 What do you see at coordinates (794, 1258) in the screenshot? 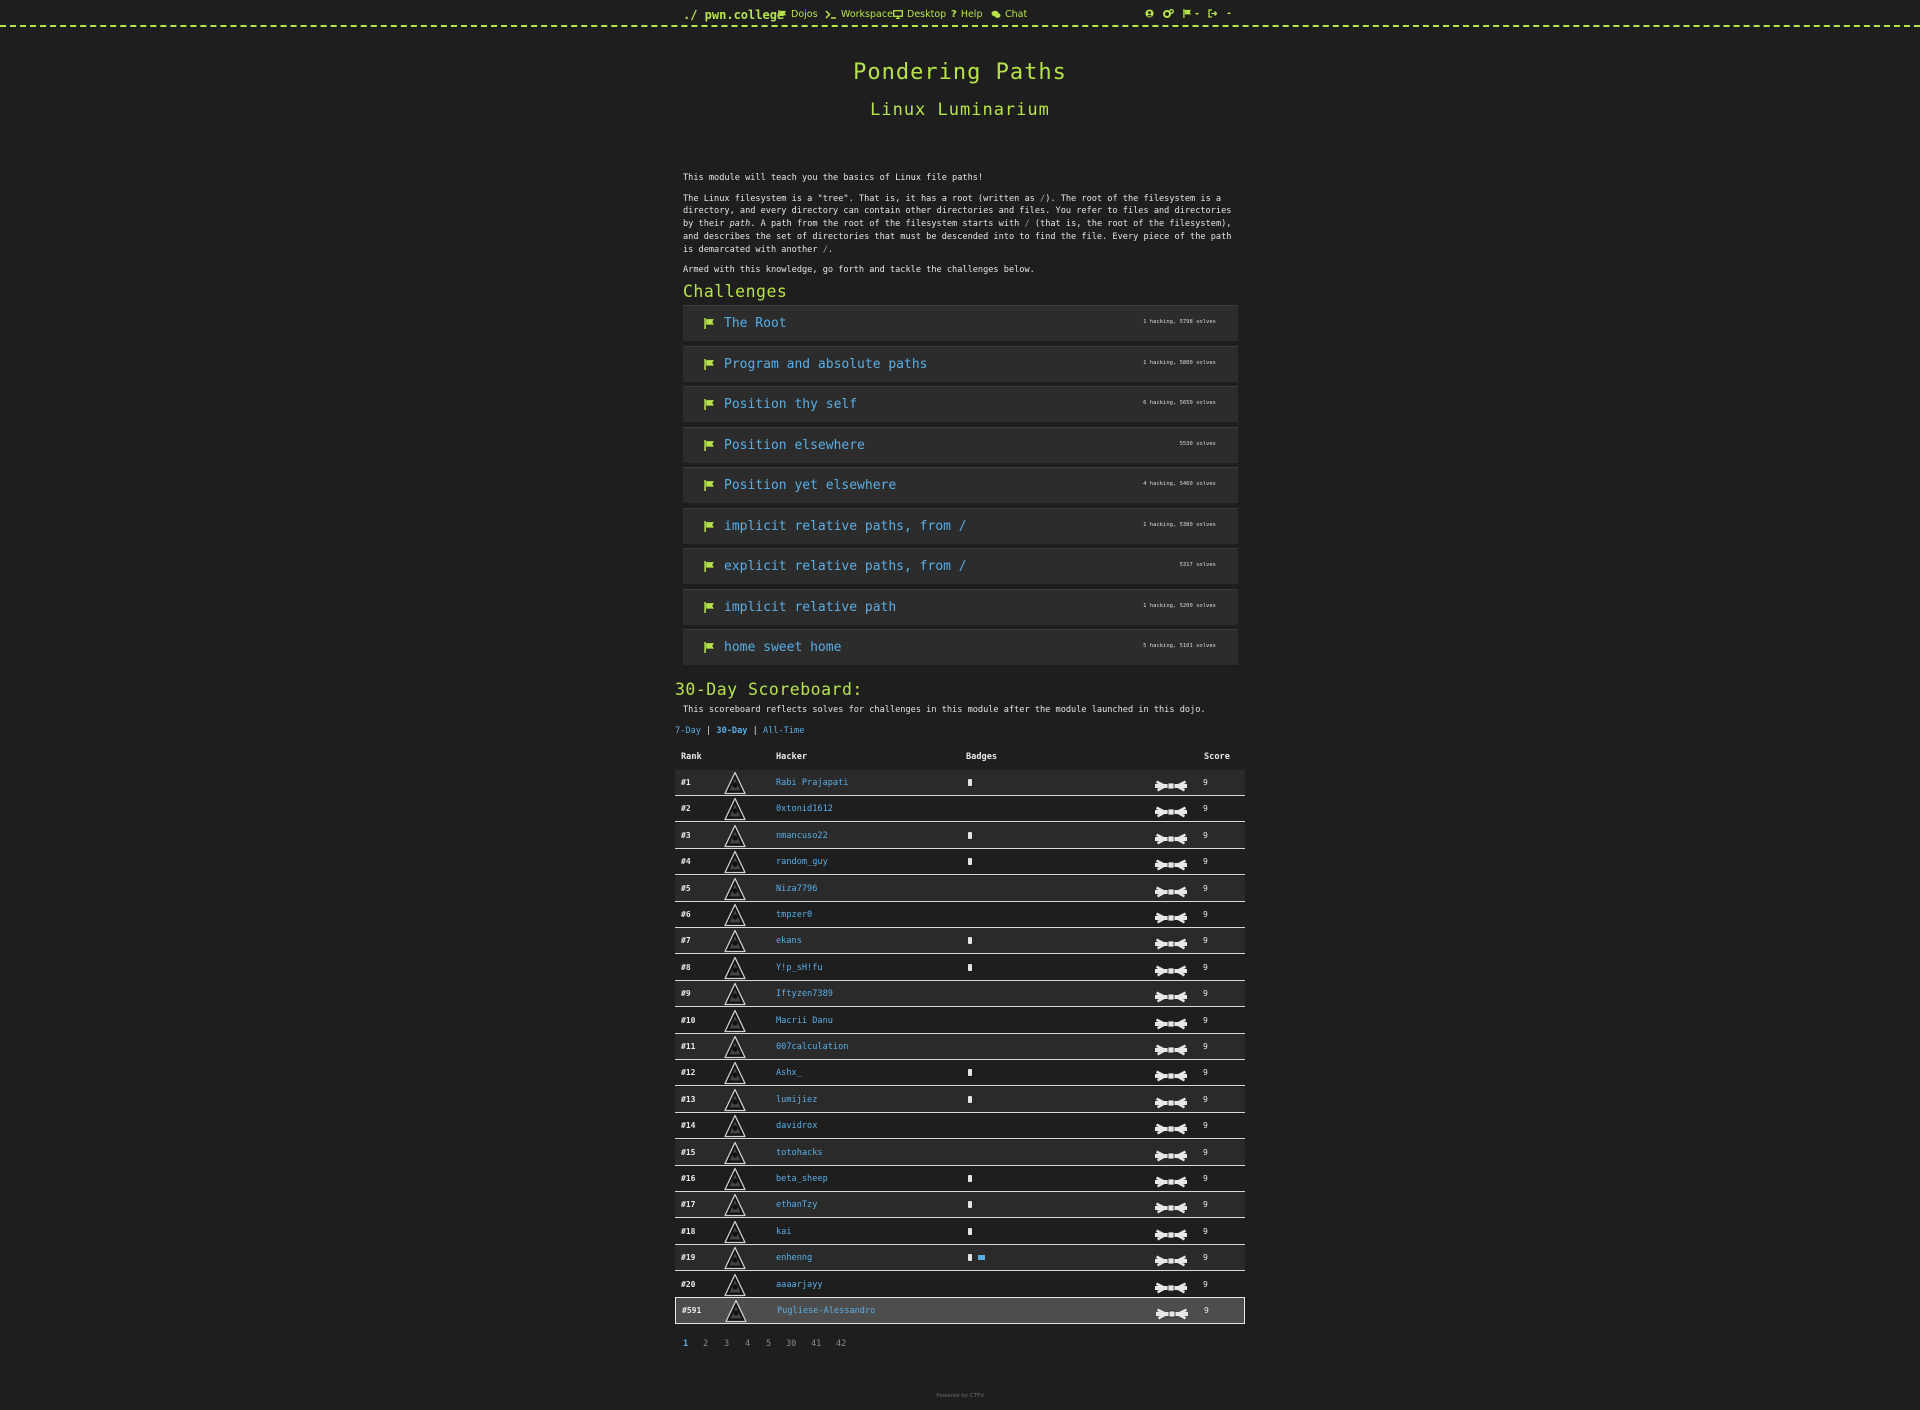
I see `hacker-link: enhenng` at bounding box center [794, 1258].